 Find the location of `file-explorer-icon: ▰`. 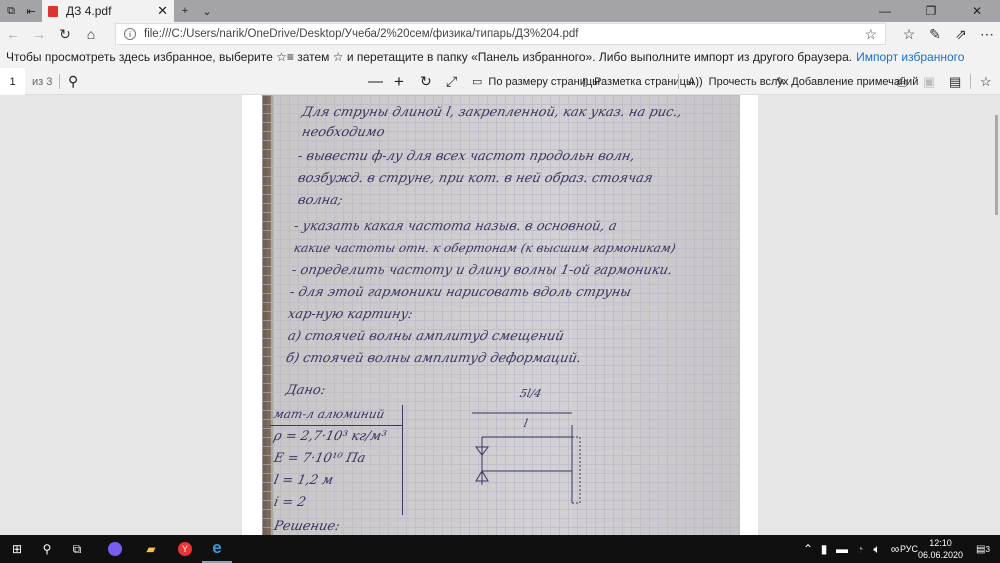

file-explorer-icon: ▰ is located at coordinates (151, 549).